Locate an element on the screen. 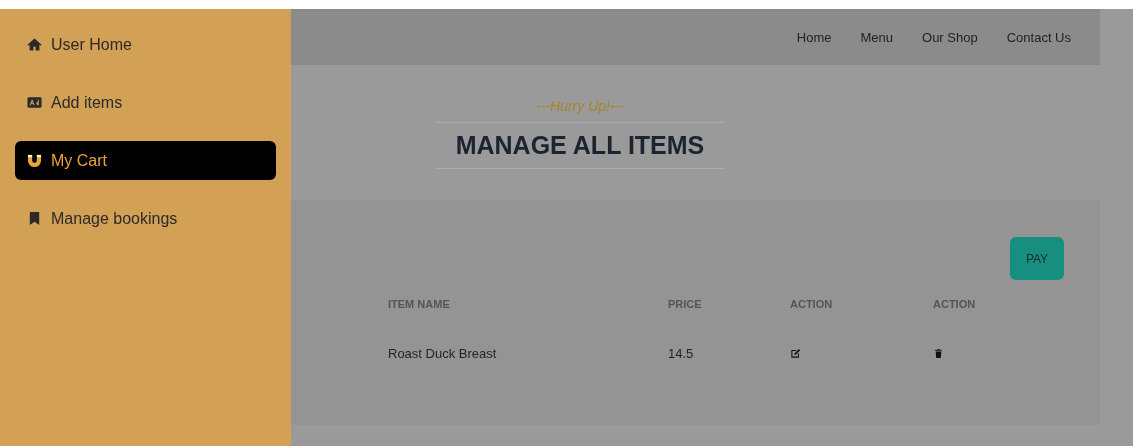 This screenshot has height=446, width=1133. nav-link: Home is located at coordinates (814, 37).